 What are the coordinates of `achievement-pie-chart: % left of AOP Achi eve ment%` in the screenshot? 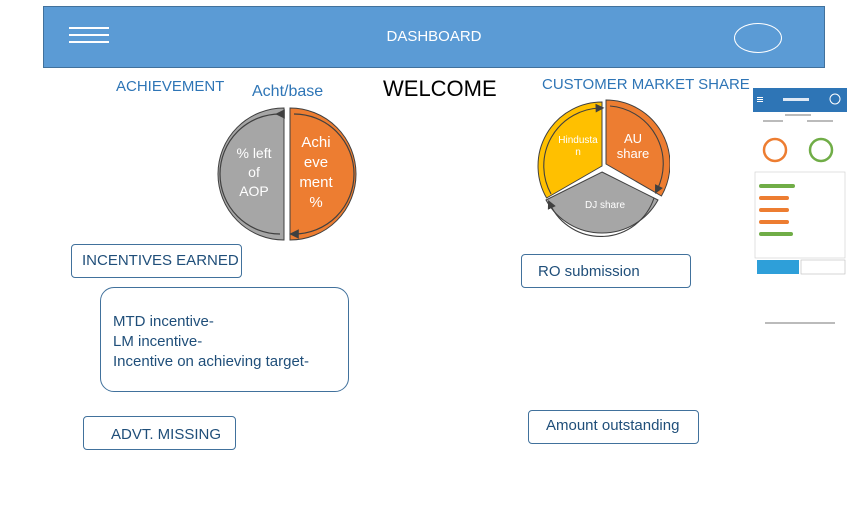 It's located at (287, 174).